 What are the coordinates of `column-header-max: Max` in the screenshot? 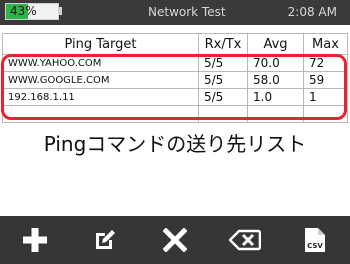 It's located at (325, 44).